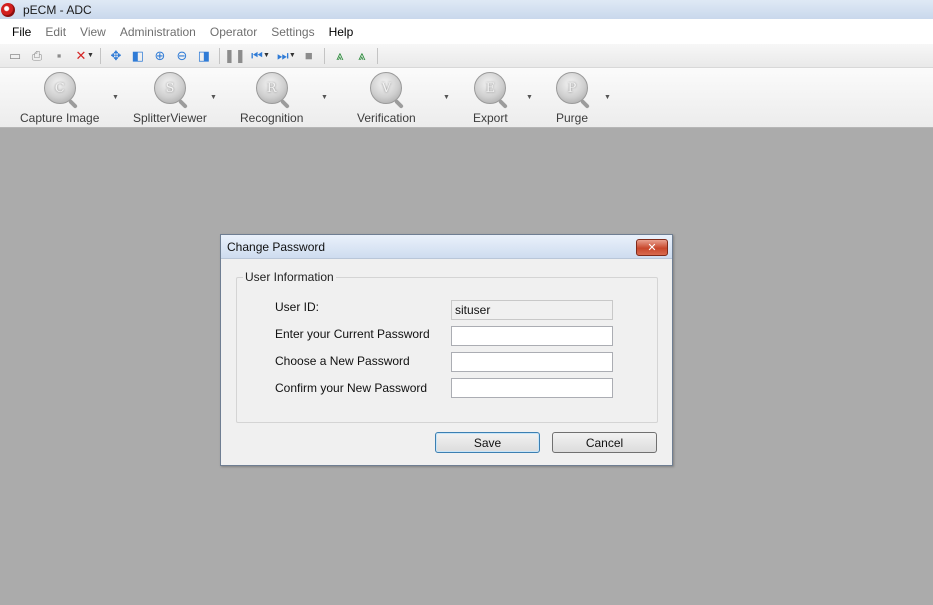  I want to click on dialog-title: Change Password, so click(276, 246).